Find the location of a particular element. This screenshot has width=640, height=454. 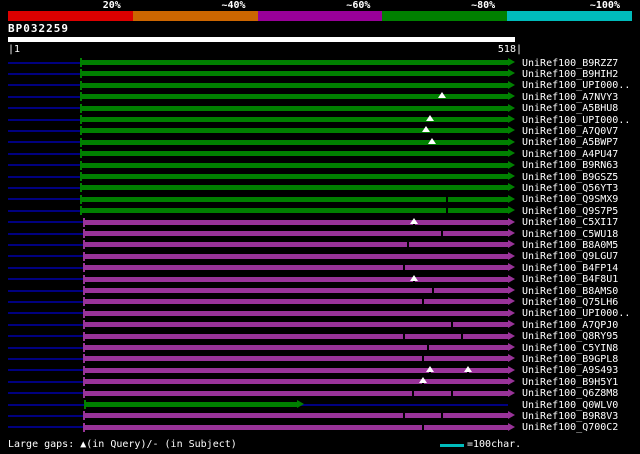

hit-label: UniRef100_A9S493 is located at coordinates (570, 370).